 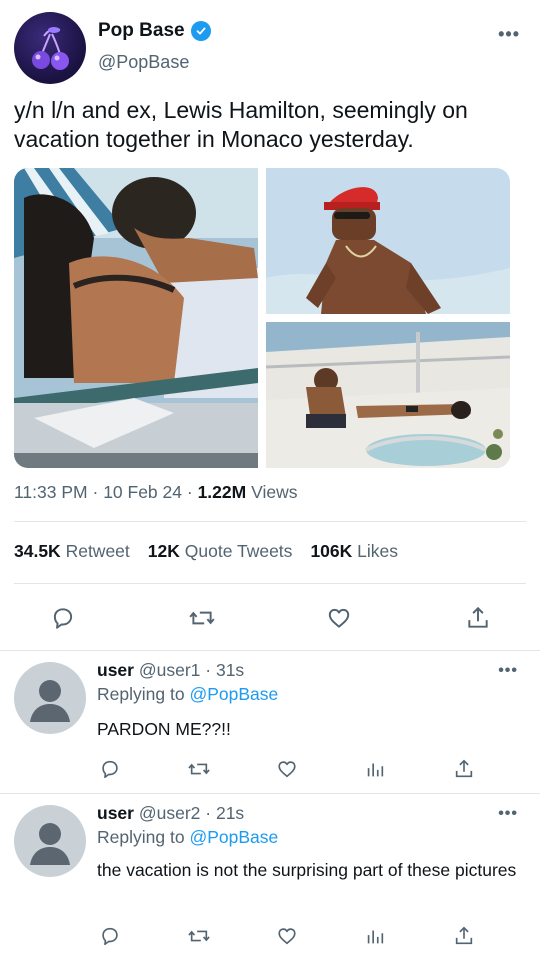 I want to click on photo-yacht-deck, so click(x=388, y=395).